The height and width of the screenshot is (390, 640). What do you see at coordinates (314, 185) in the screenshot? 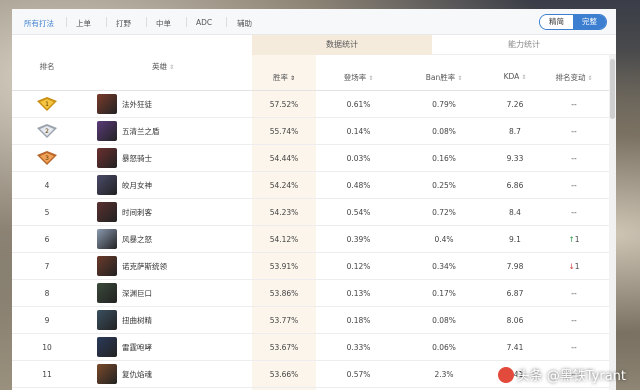
I see `table-row: 4 皎月女神 54.24% 0.48% 0.25% 6.86 --` at bounding box center [314, 185].